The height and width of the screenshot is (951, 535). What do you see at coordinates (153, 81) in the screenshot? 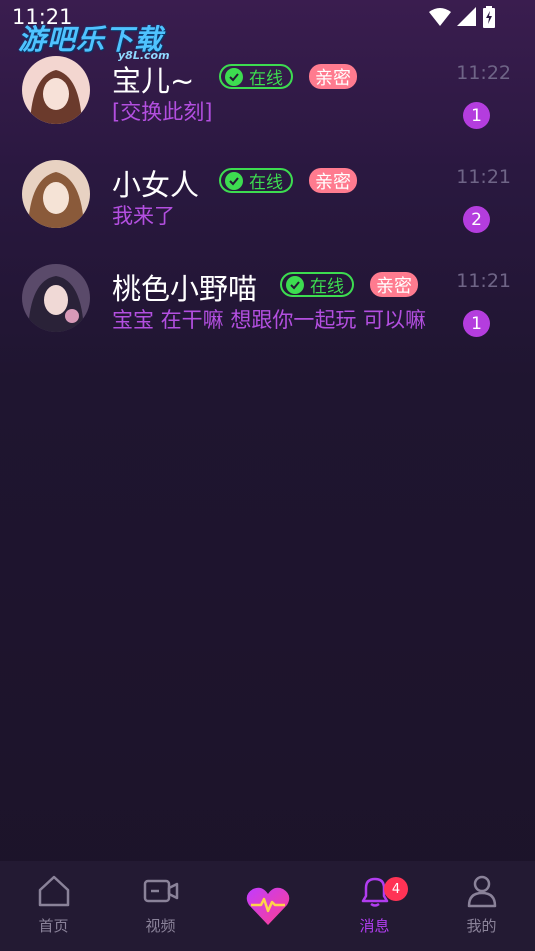
I see `contact-name: 宝儿~` at bounding box center [153, 81].